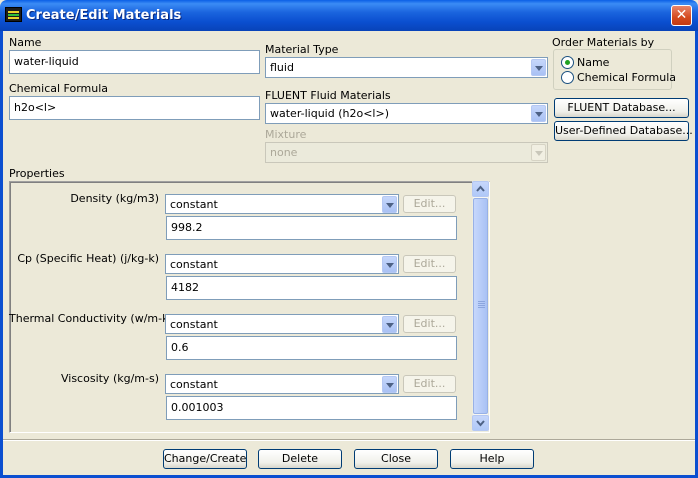 The height and width of the screenshot is (478, 698). Describe the element at coordinates (91, 318) in the screenshot. I see `thermal-conductivity-label: Thermal Conductivity (w/m-k)` at that location.